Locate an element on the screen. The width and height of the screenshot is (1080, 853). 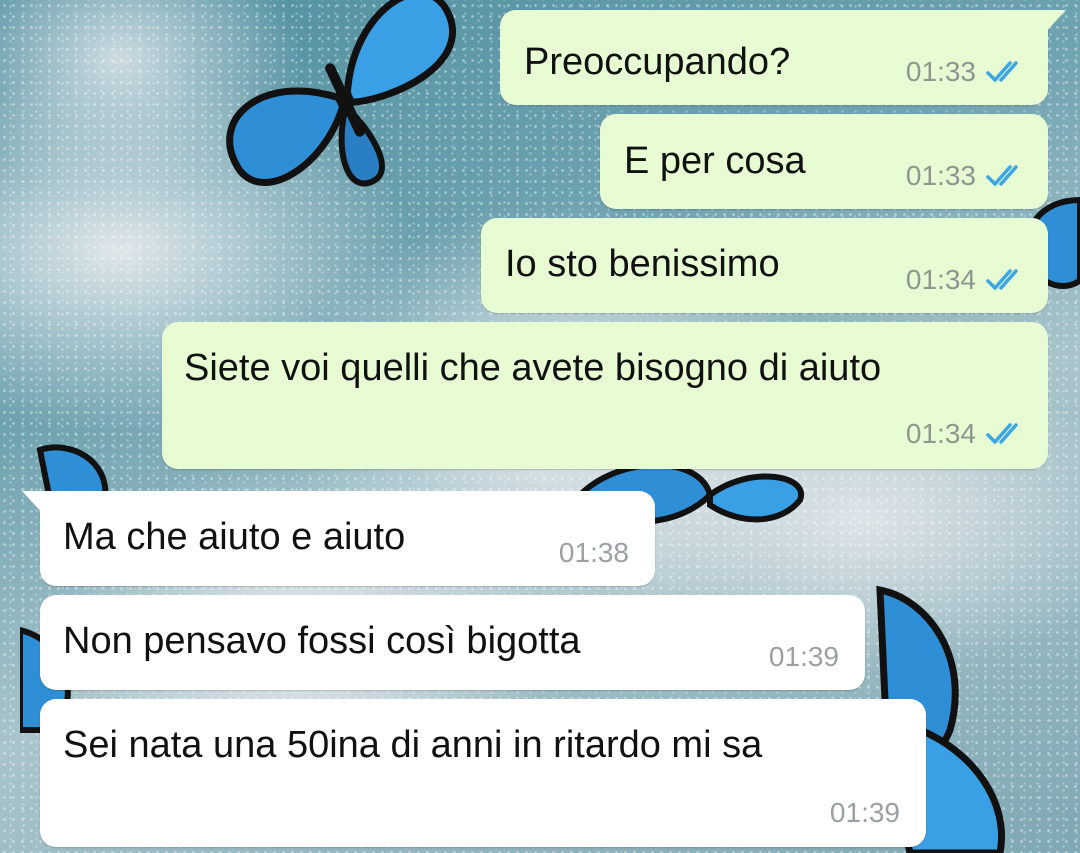
message-text: E per cosa is located at coordinates (715, 161).